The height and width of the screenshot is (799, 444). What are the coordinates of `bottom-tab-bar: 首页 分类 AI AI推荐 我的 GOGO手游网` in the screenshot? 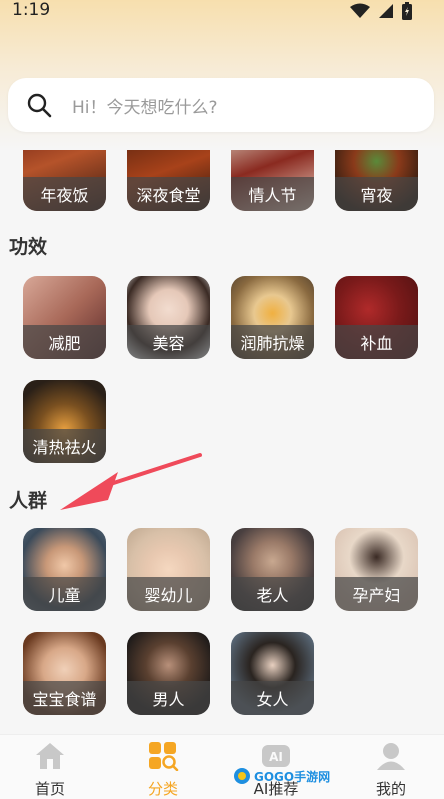 It's located at (222, 766).